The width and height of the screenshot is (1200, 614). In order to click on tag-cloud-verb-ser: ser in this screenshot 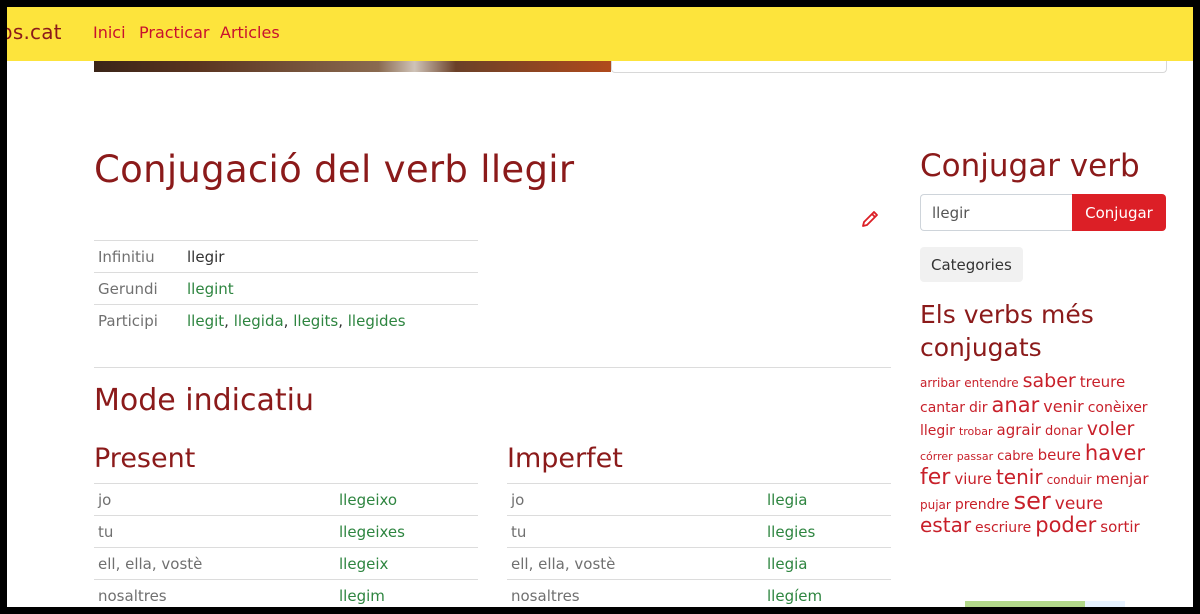, I will do `click(1032, 501)`.